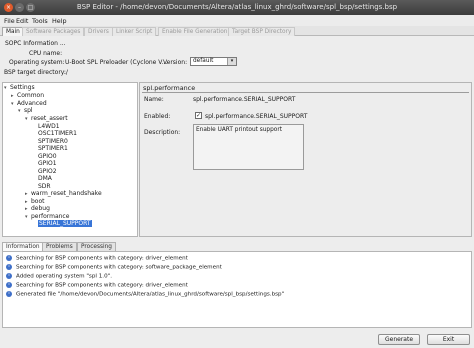  Describe the element at coordinates (19, 88) in the screenshot. I see `tree-node-settings: ▾ Settings` at that location.